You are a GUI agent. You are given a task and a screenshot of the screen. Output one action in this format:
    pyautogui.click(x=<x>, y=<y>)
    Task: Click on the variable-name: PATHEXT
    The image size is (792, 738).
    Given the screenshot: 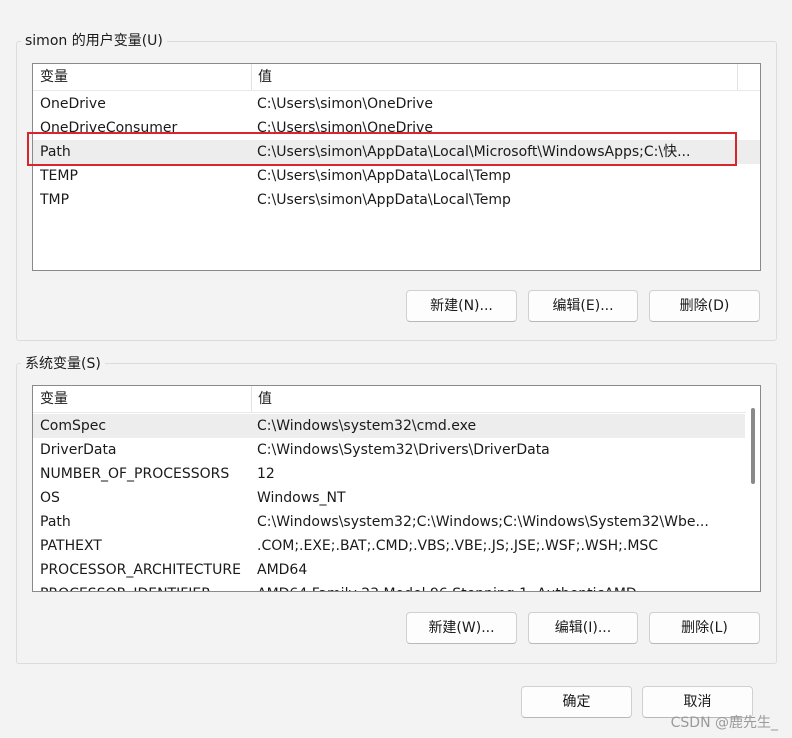 What is the action you would take?
    pyautogui.click(x=71, y=546)
    